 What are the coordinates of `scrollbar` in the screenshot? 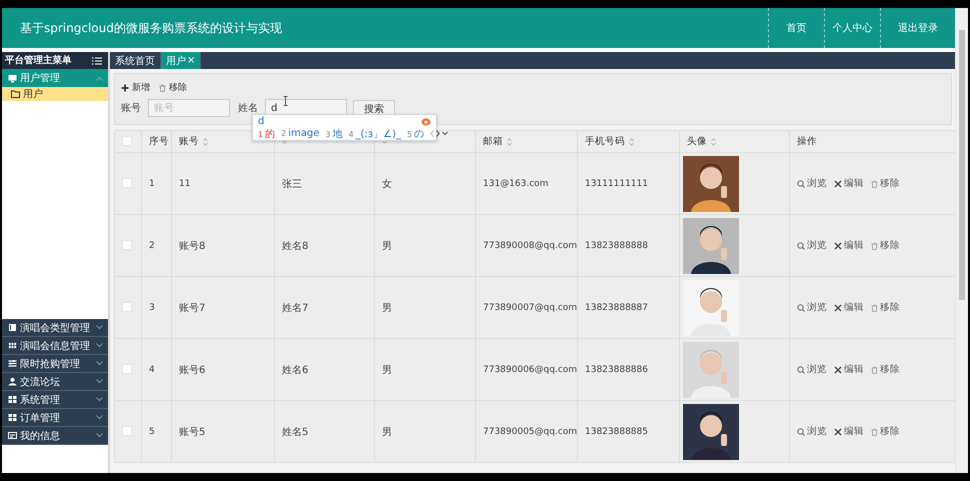 It's located at (961, 240).